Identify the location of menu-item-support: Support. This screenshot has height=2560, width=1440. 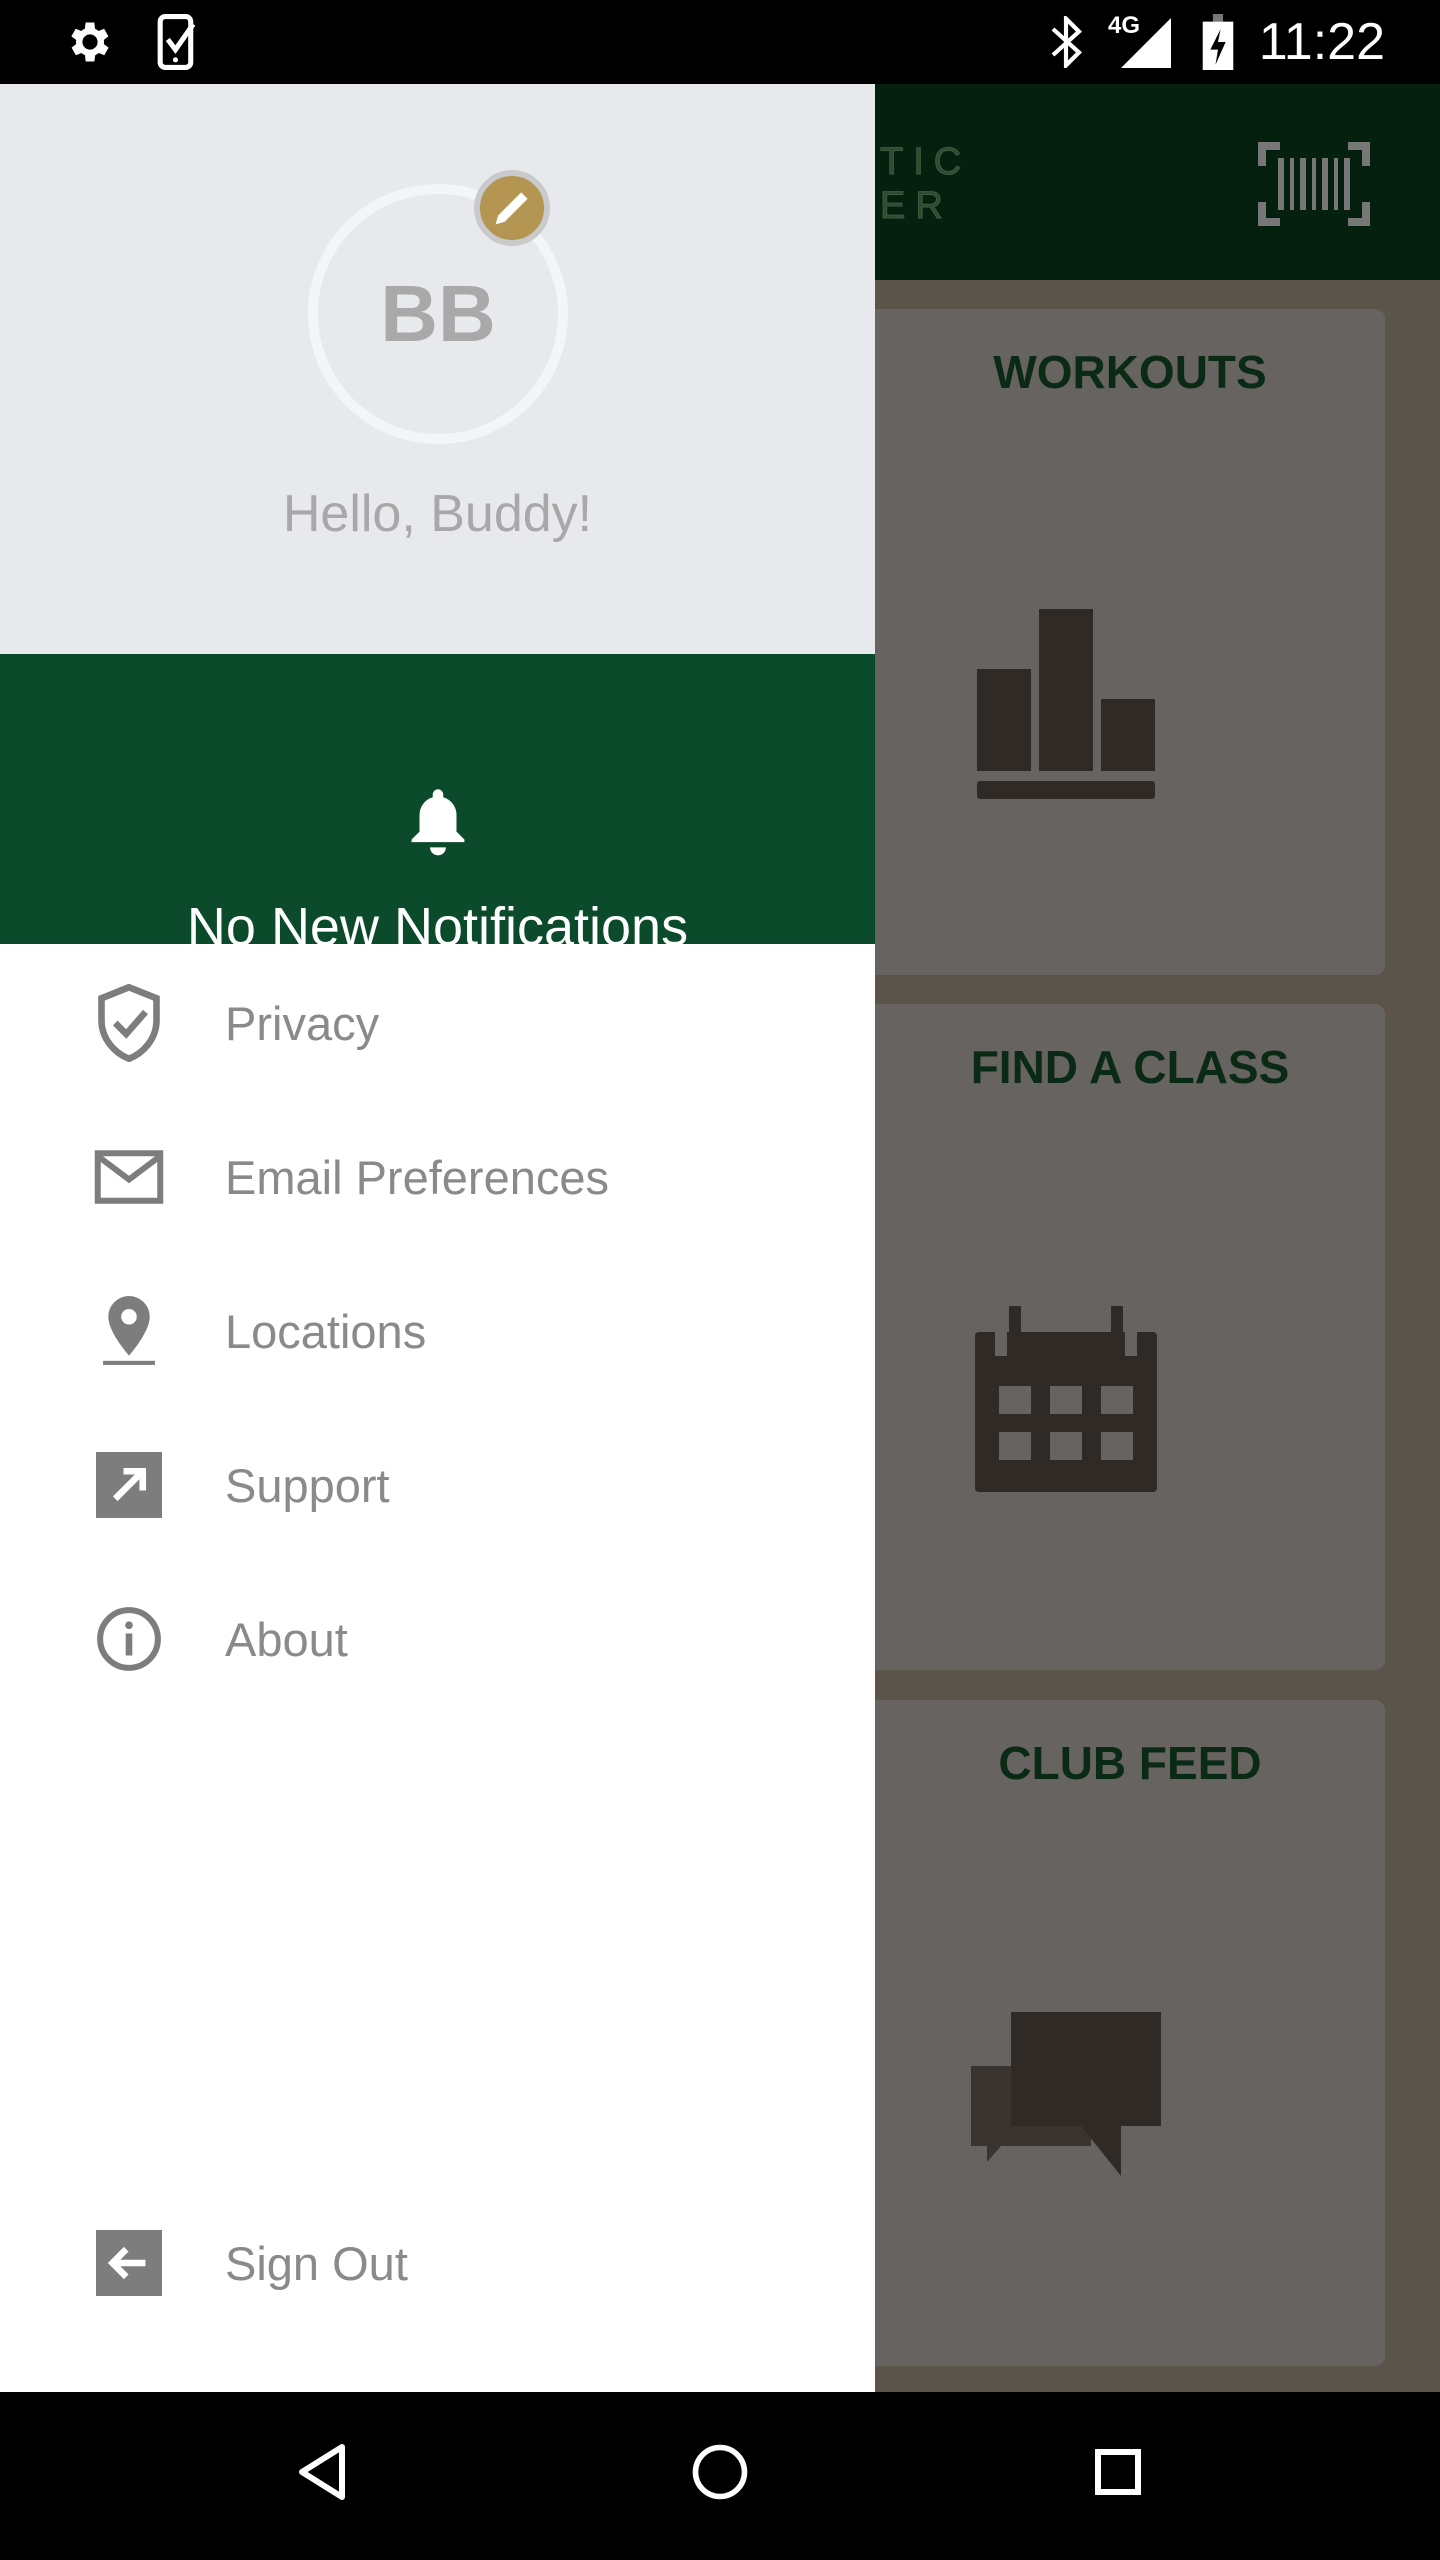
(437, 1485).